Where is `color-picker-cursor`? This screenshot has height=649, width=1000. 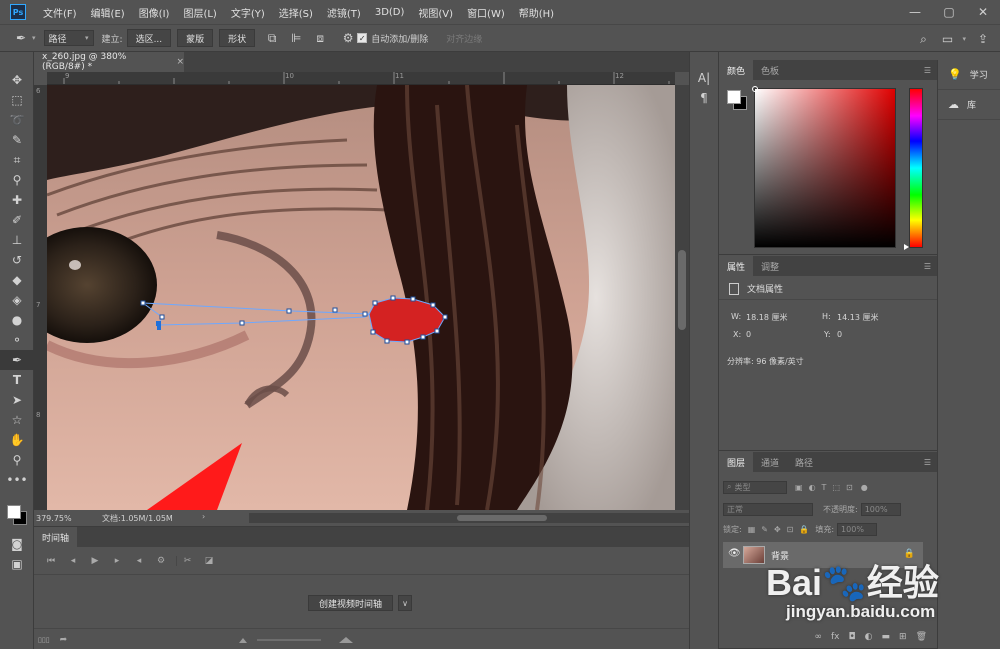 color-picker-cursor is located at coordinates (755, 89).